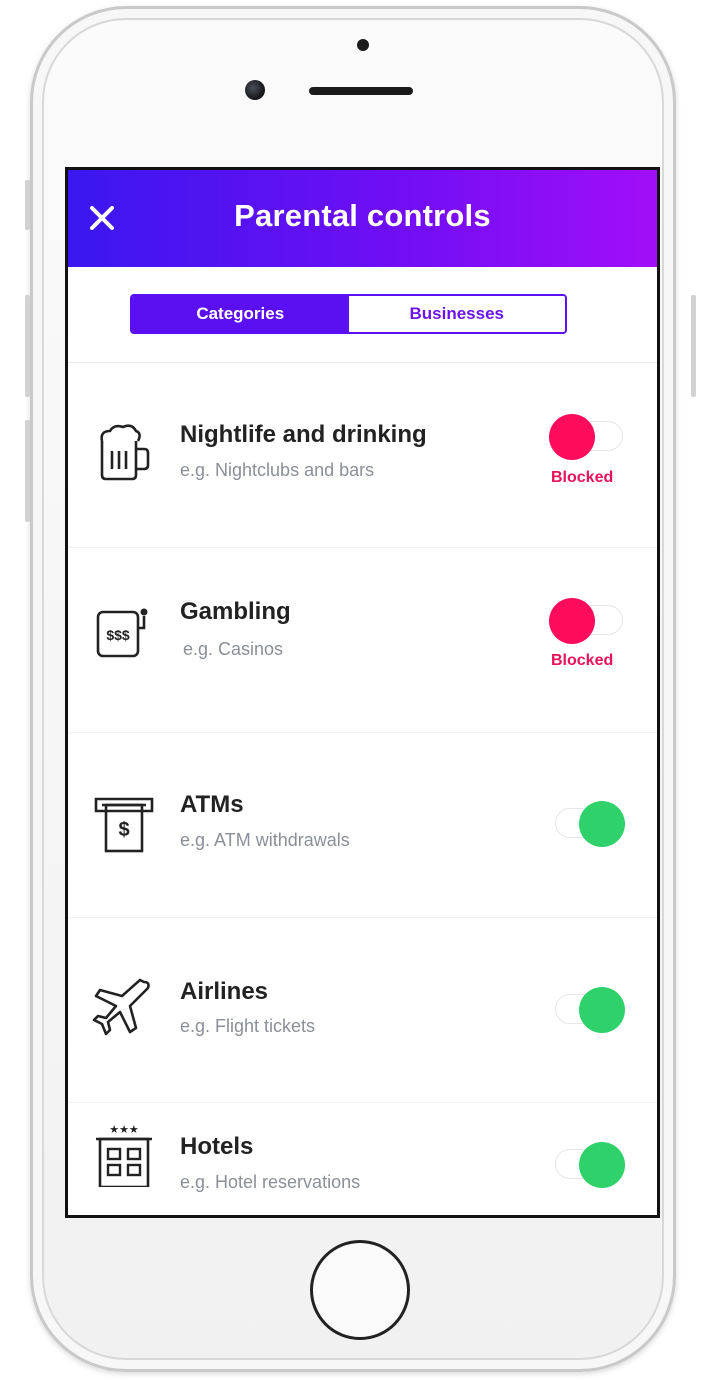 Image resolution: width=702 pixels, height=1380 pixels. Describe the element at coordinates (362, 1159) in the screenshot. I see `category-row-hotels: ★★★ Hotels e.g. Hotel reservations` at that location.